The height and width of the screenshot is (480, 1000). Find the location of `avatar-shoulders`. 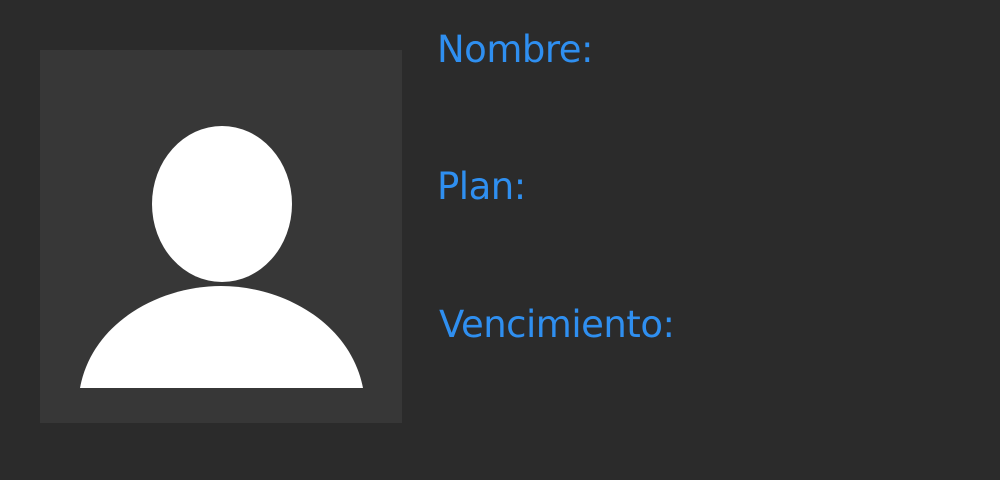

avatar-shoulders is located at coordinates (221, 337).